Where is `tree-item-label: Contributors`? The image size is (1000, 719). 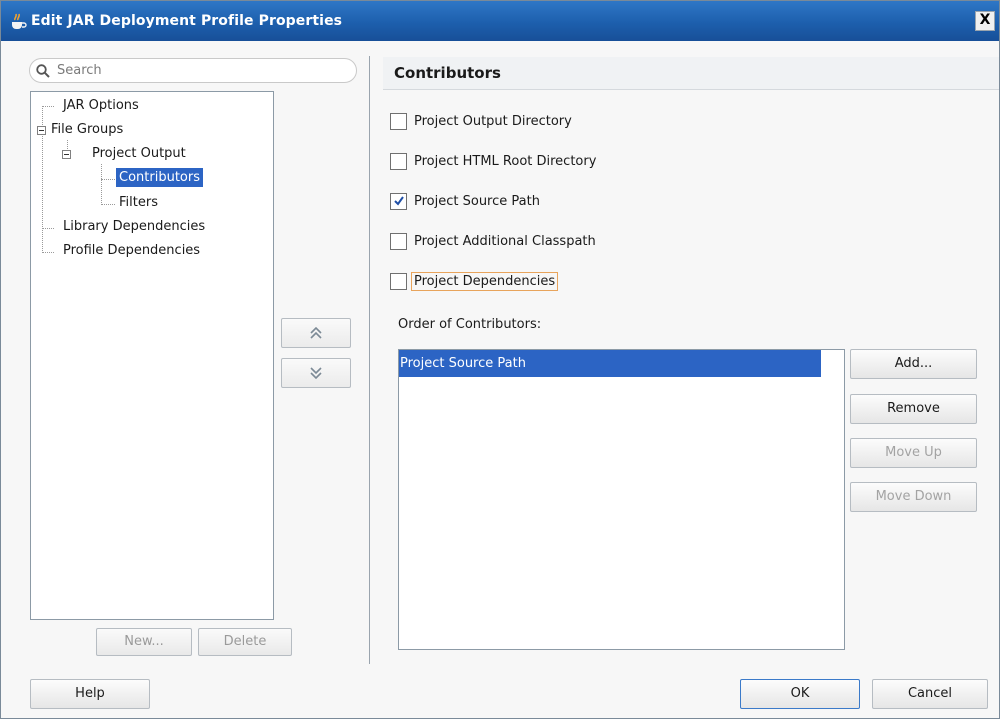
tree-item-label: Contributors is located at coordinates (159, 177).